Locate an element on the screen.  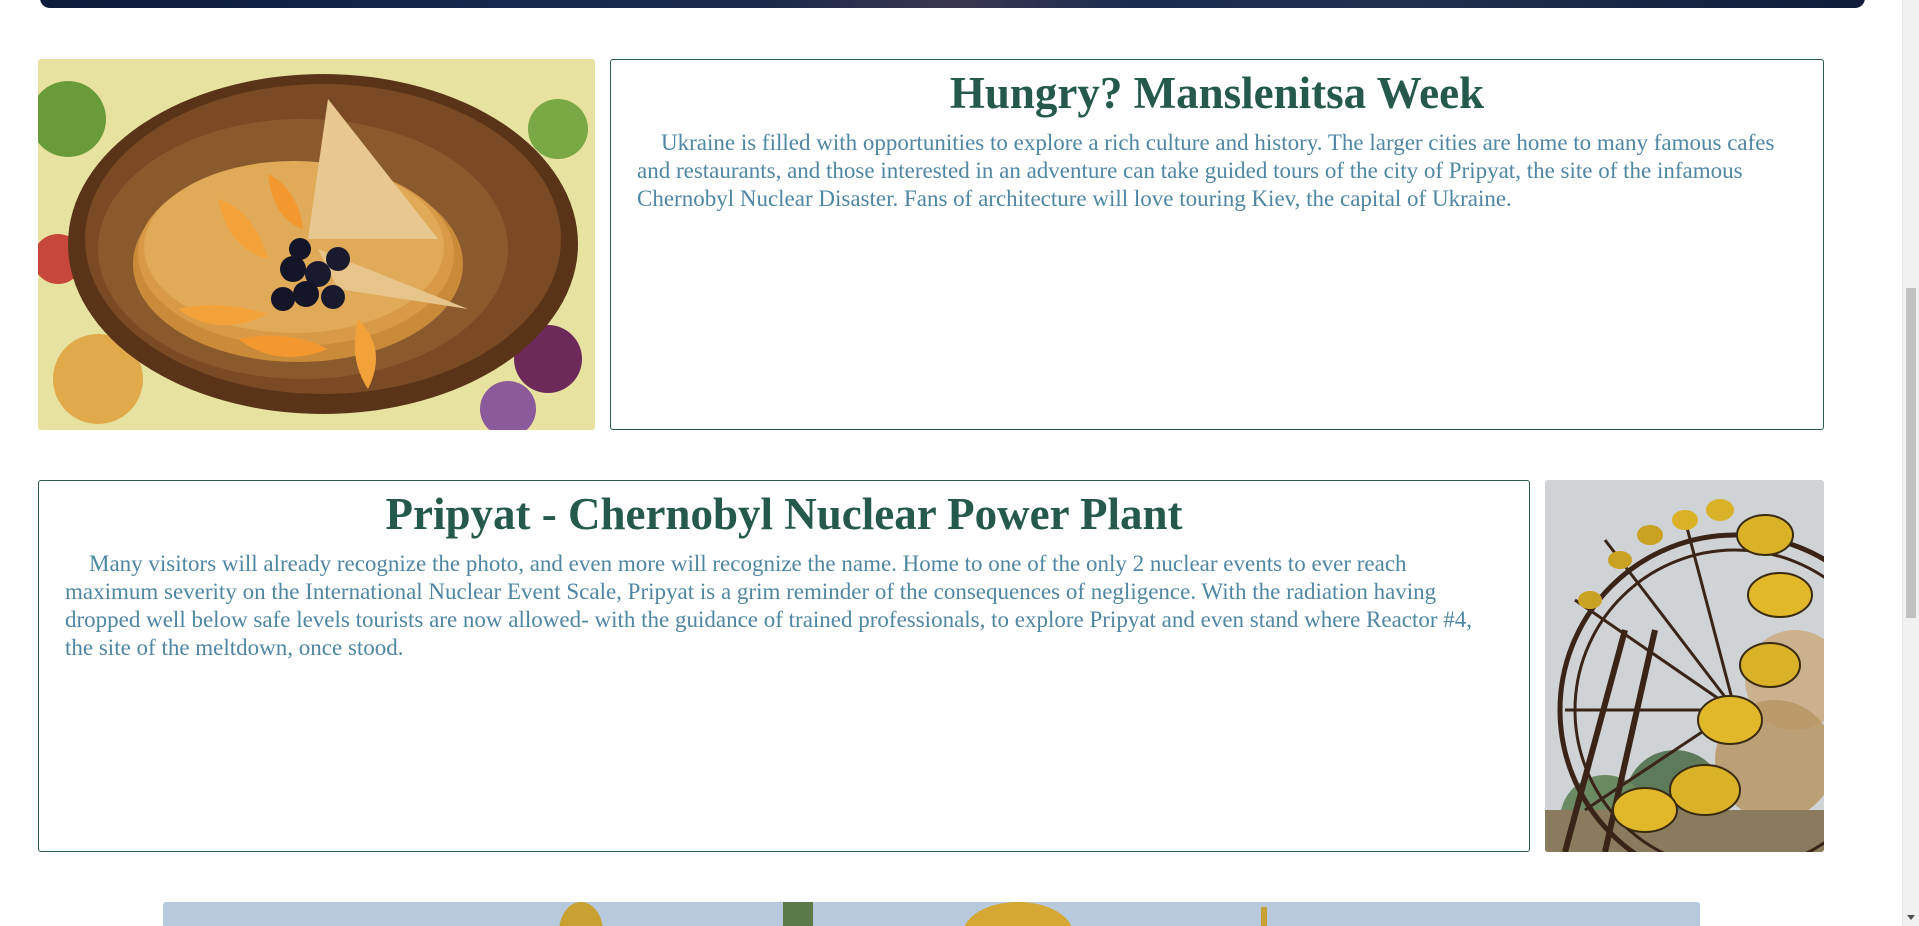
section-title: Hungry? Manslenitsa Week is located at coordinates (1217, 93).